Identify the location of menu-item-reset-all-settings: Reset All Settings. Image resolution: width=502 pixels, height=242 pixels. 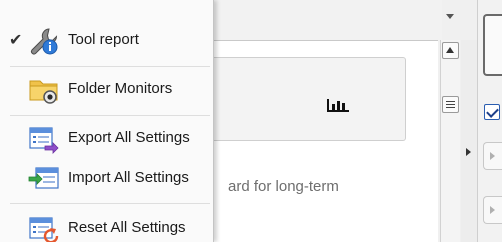
(106, 224).